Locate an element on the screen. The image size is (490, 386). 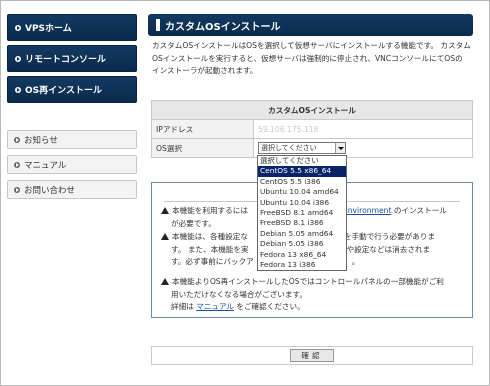
notice-text: が必要です。 is located at coordinates (193, 223).